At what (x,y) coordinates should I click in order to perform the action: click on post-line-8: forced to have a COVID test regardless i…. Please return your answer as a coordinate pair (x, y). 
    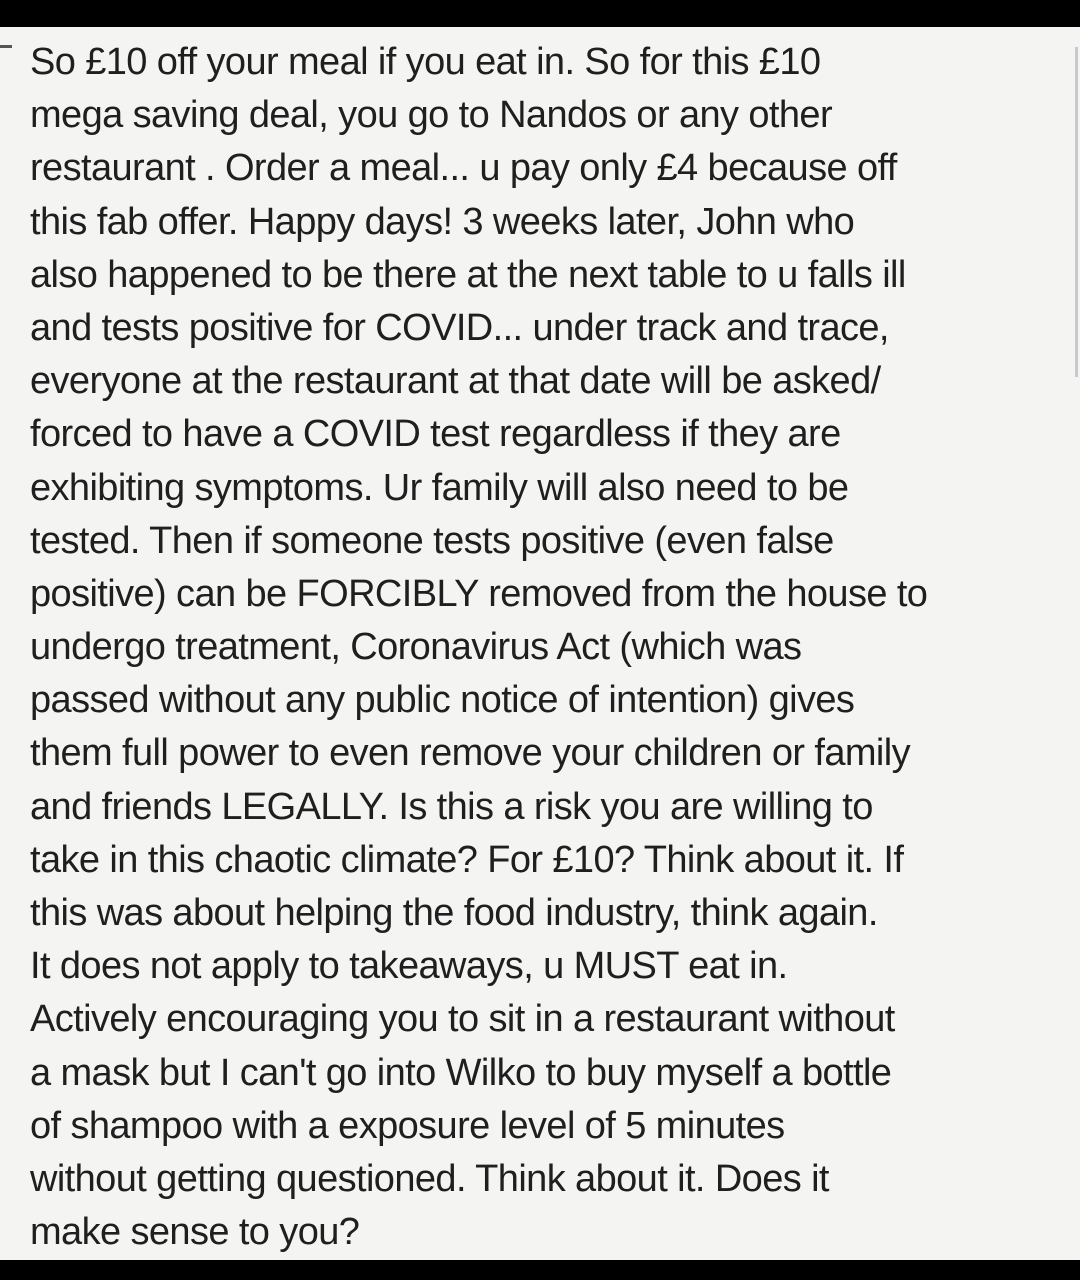
    Looking at the image, I should click on (435, 434).